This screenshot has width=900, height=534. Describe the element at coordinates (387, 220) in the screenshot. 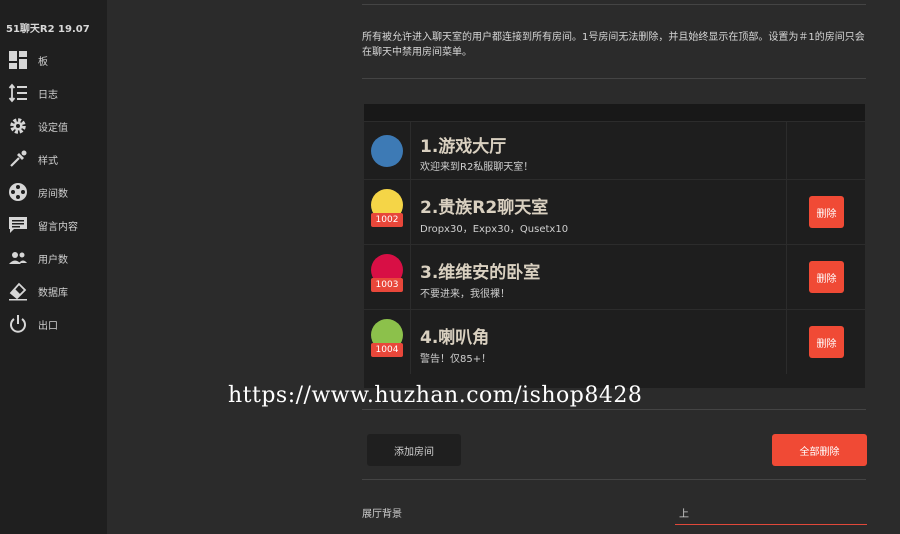

I see `room-id-badge: 1002` at that location.